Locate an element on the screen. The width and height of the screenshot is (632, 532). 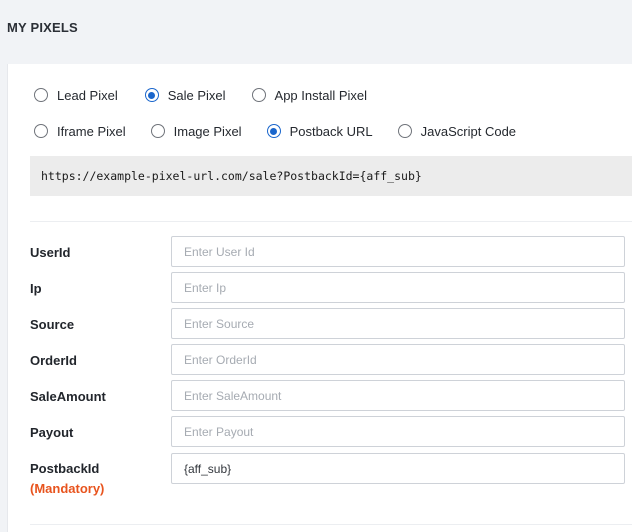
section-divider is located at coordinates (331, 221).